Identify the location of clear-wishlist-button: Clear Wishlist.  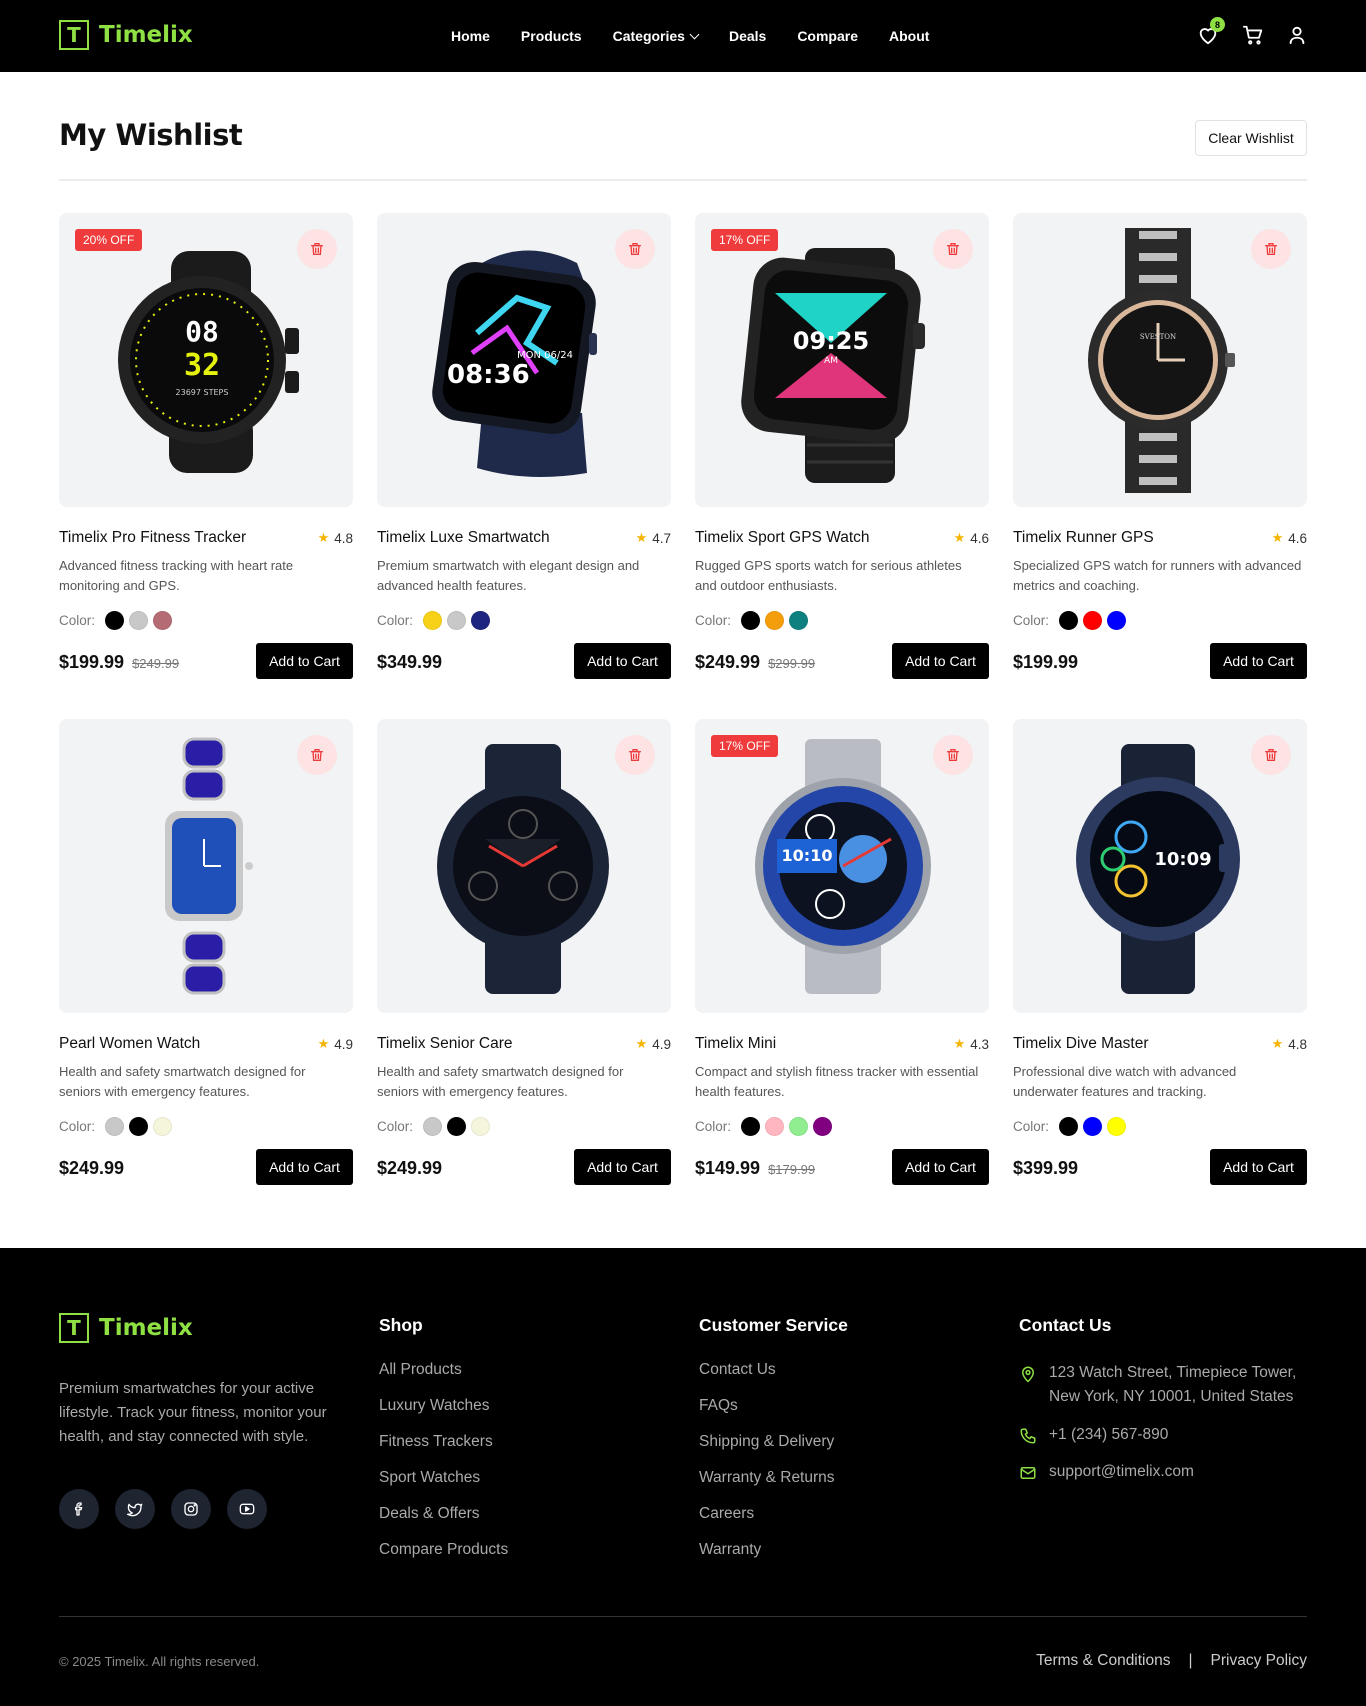
(1251, 138).